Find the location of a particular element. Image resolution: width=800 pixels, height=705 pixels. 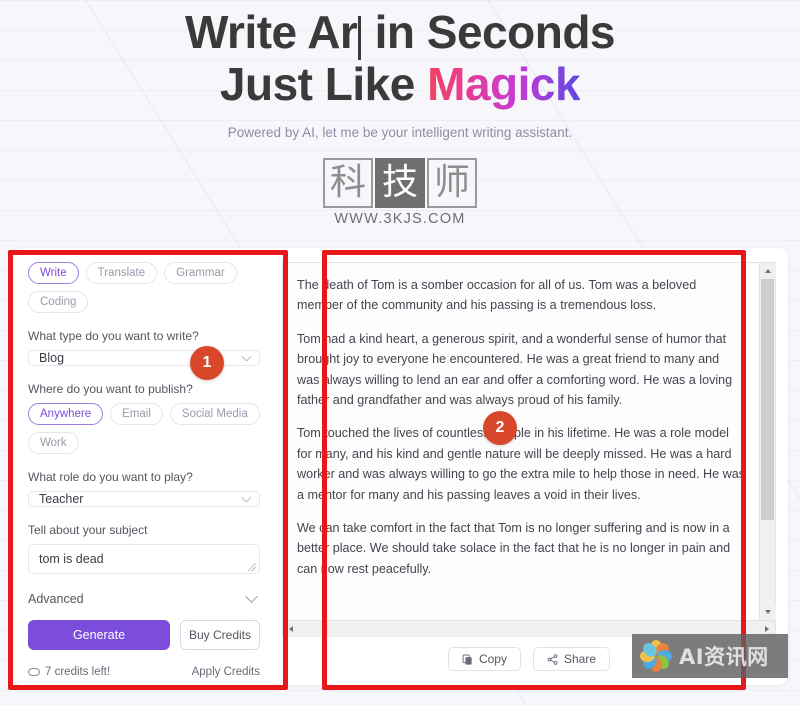

tab-grammar: Grammar is located at coordinates (200, 273).